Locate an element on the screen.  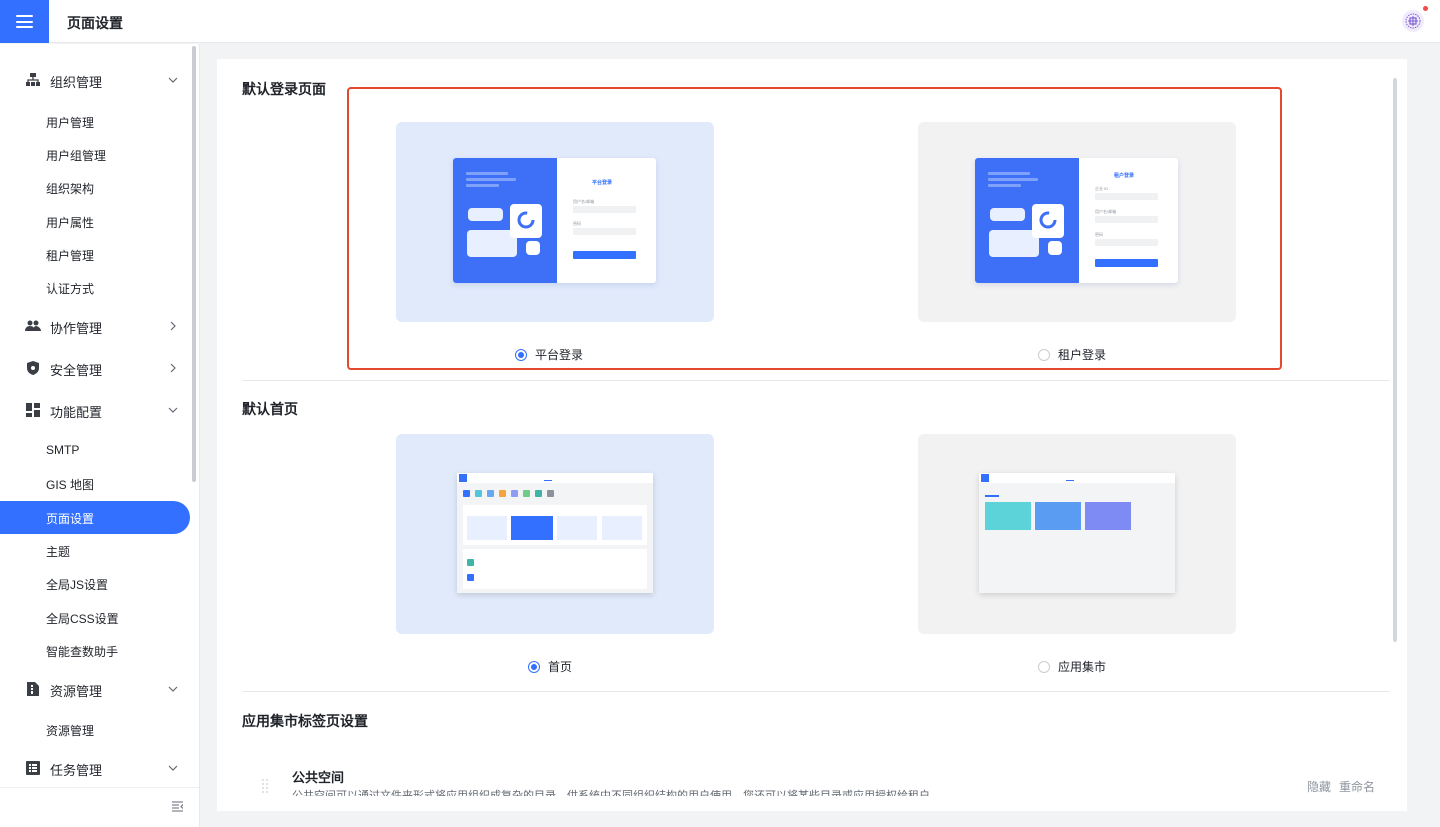
sidebar-item-smtp: SMTP is located at coordinates (95, 450).